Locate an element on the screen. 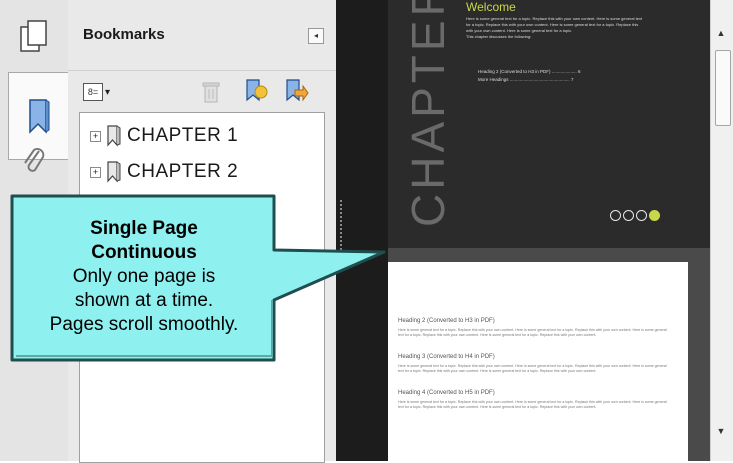 The width and height of the screenshot is (733, 463). attachments-button is located at coordinates (34, 160).